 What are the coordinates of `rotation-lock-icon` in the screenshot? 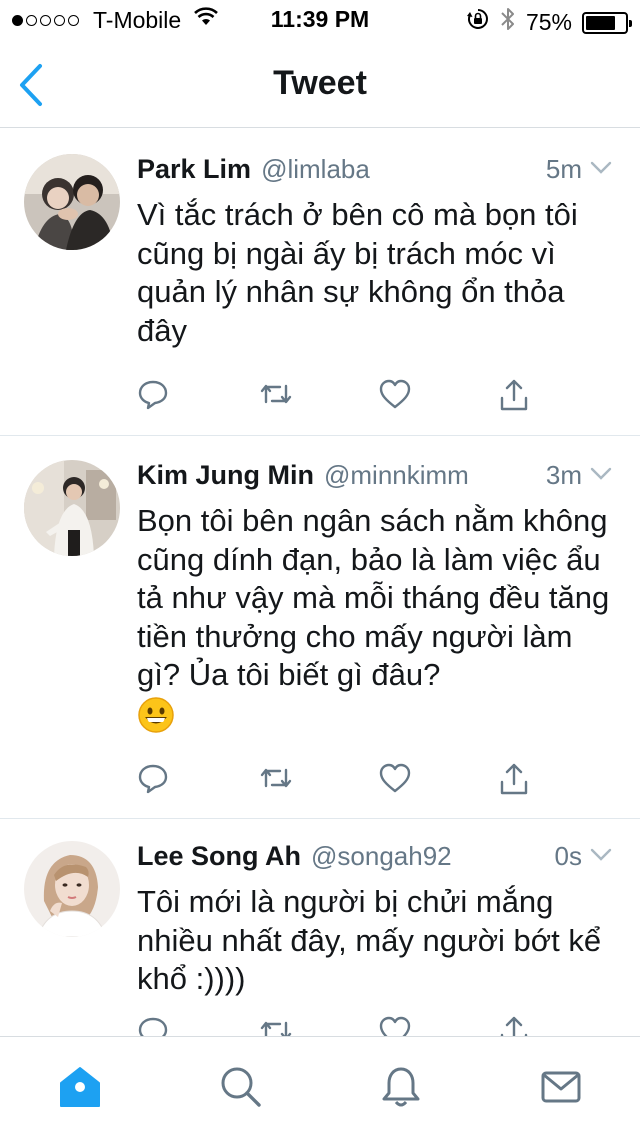 It's located at (478, 22).